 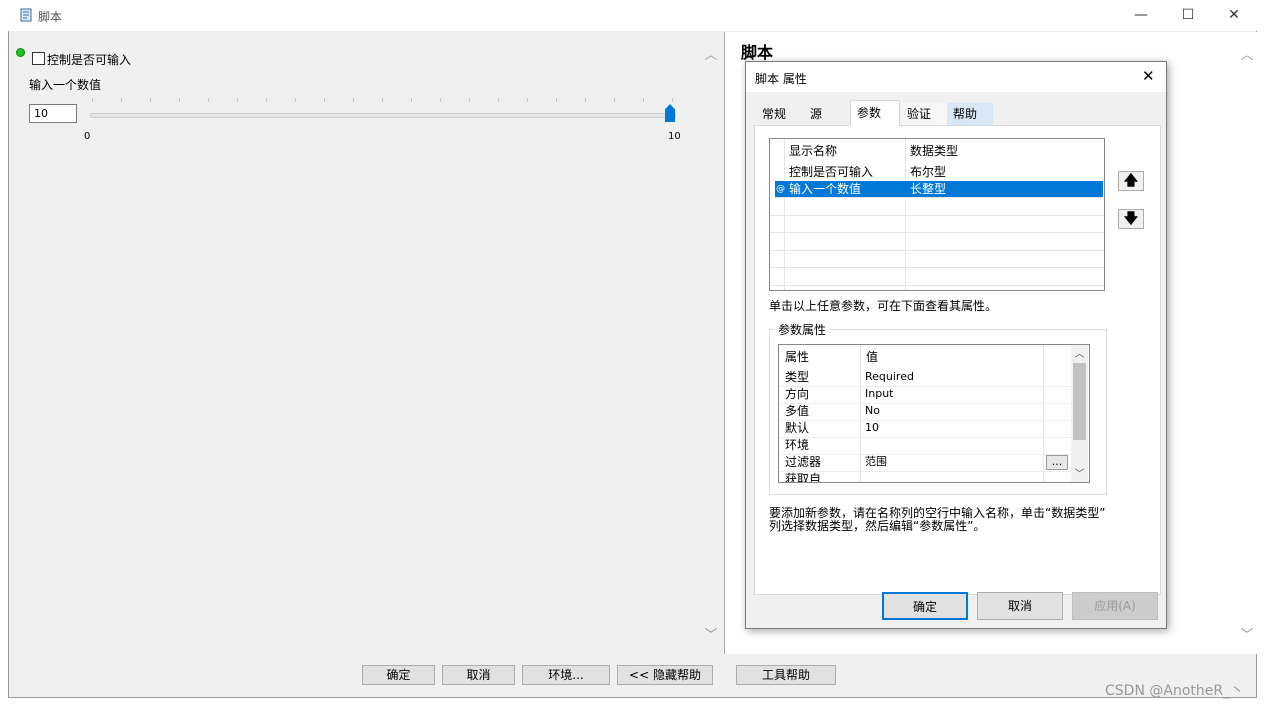 What do you see at coordinates (1020, 606) in the screenshot?
I see `dialog-cancel-button: 取消` at bounding box center [1020, 606].